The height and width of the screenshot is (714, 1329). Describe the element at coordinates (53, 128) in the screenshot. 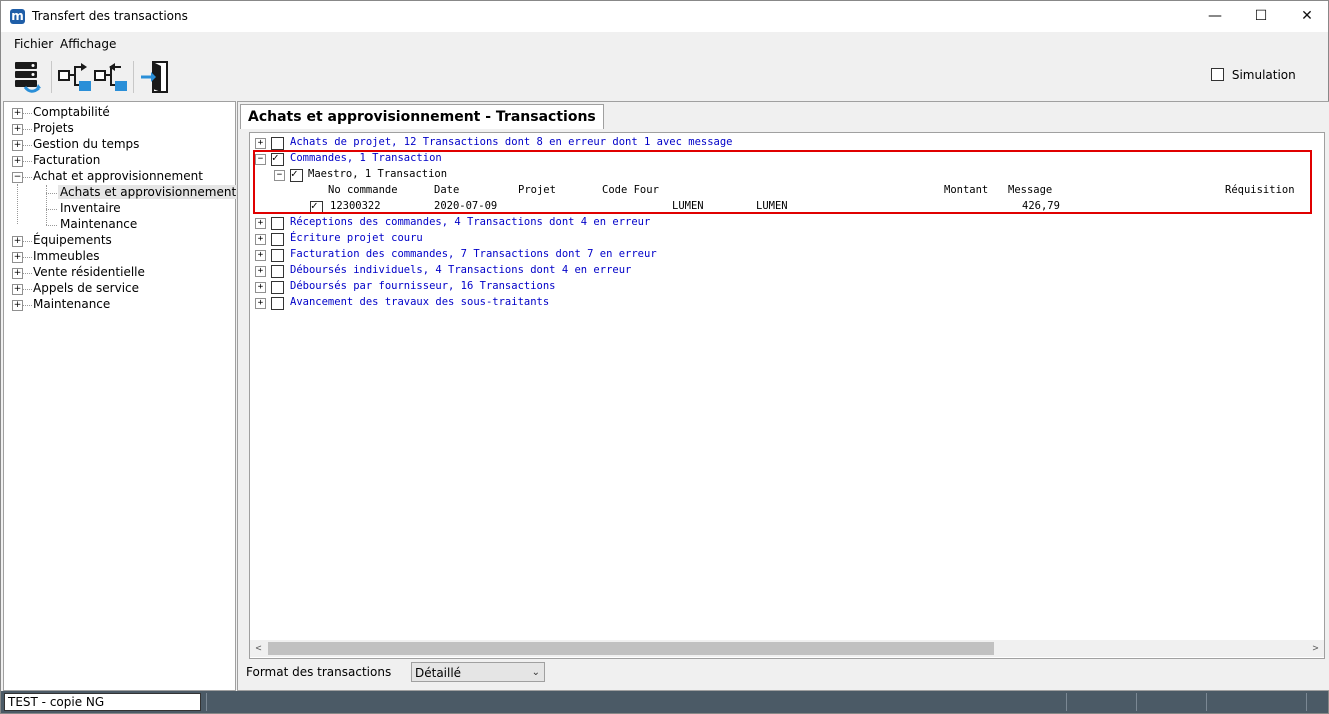

I see `tree-item-label: Projets` at that location.